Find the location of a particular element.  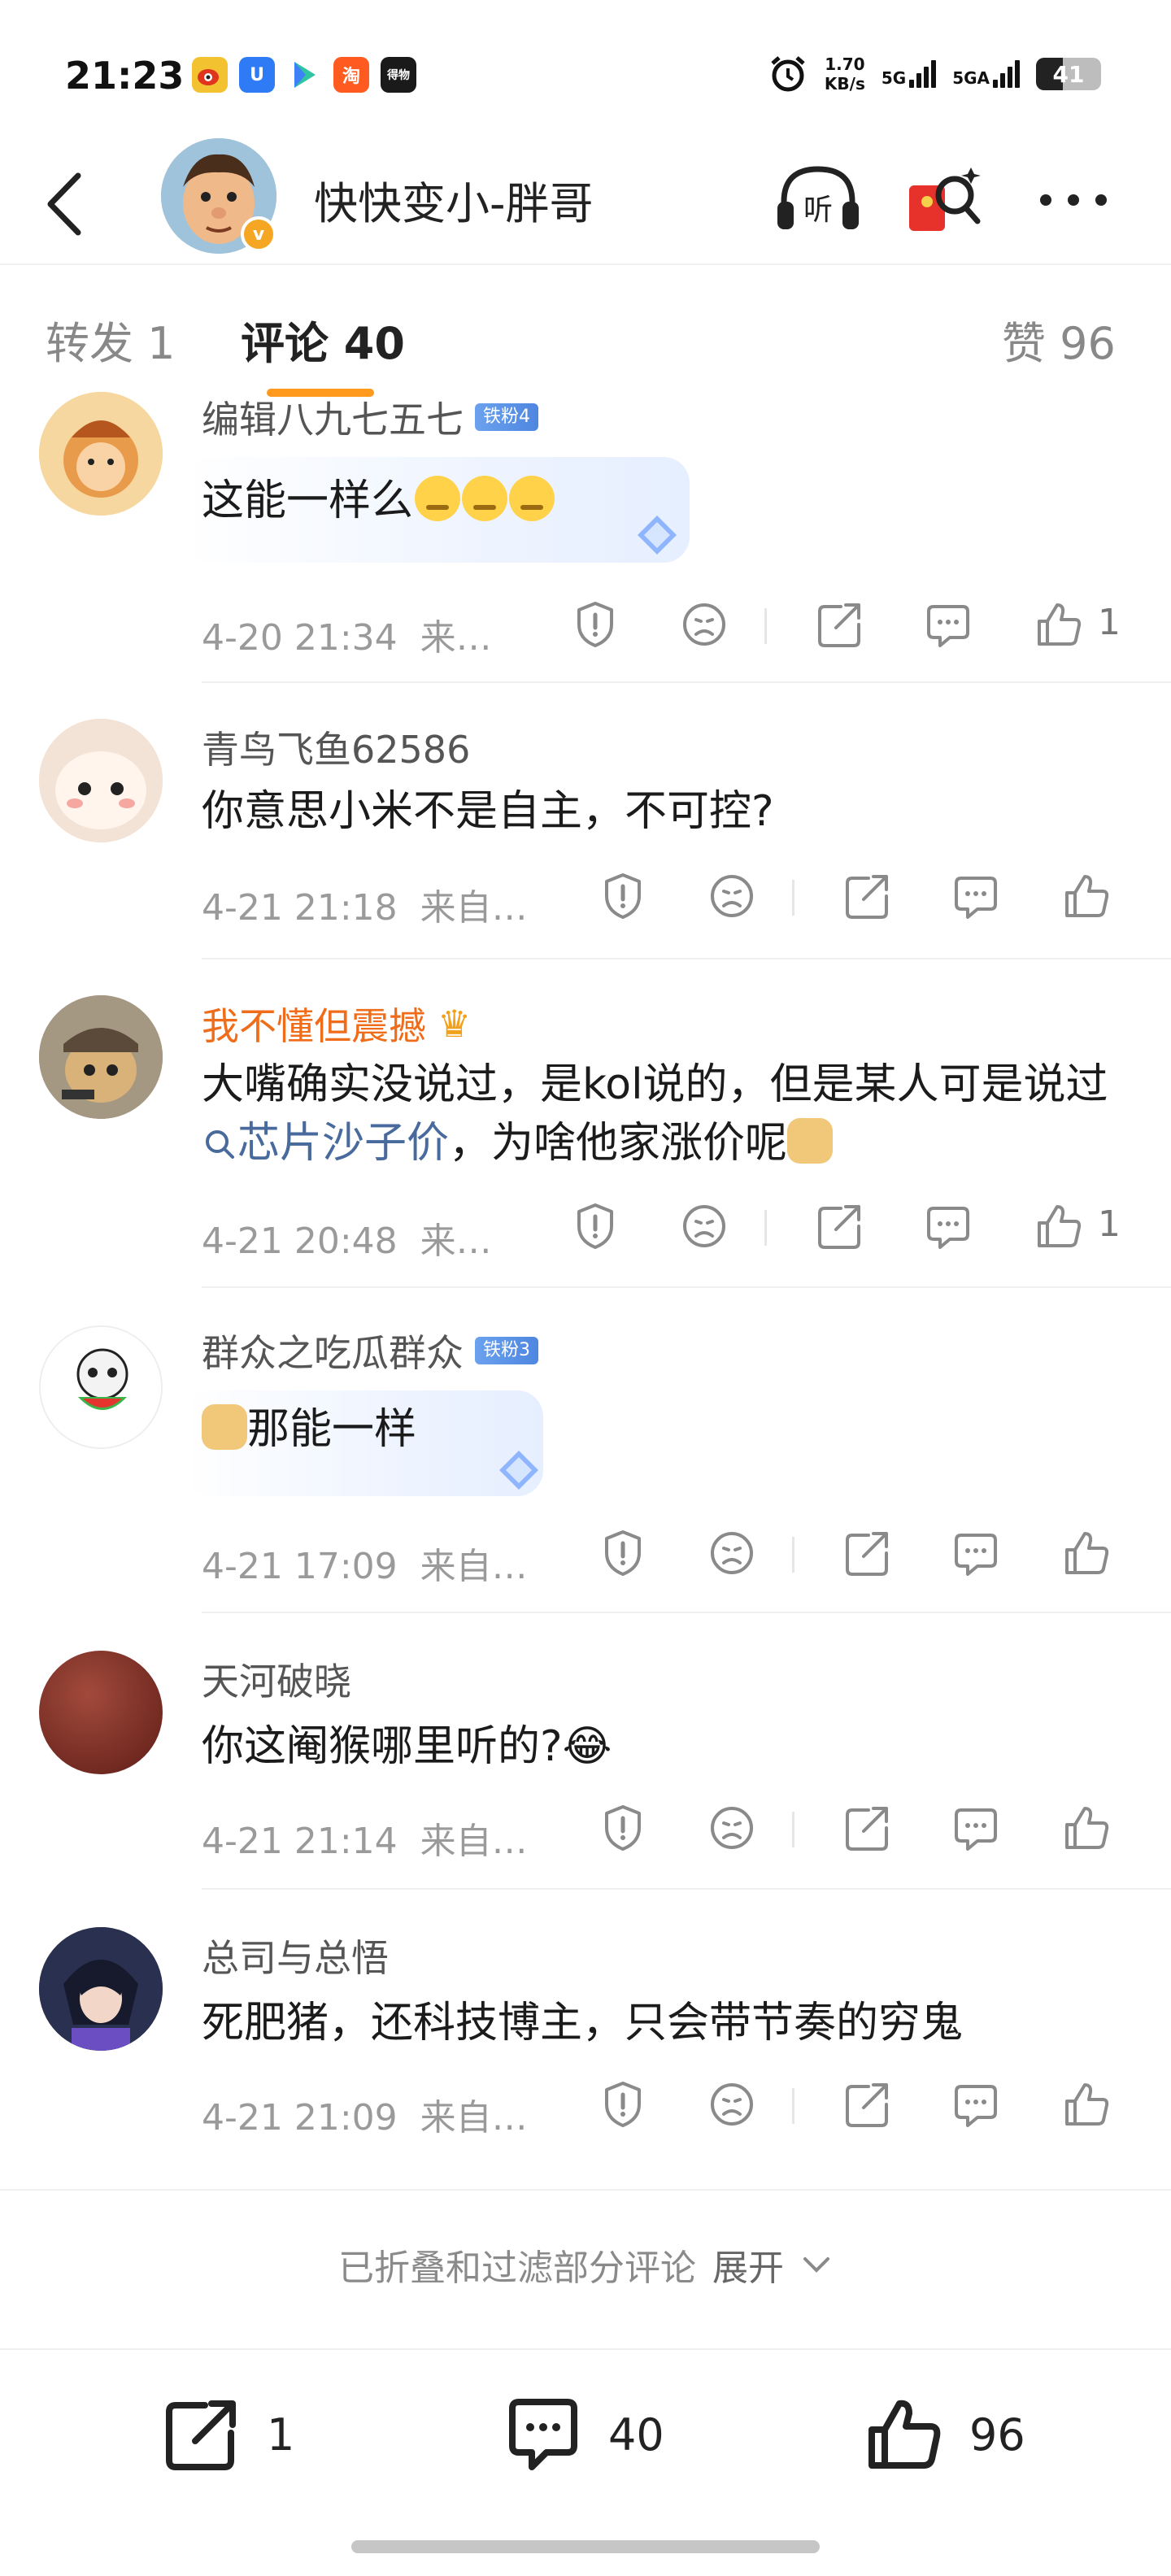

report-icon is located at coordinates (623, 896).